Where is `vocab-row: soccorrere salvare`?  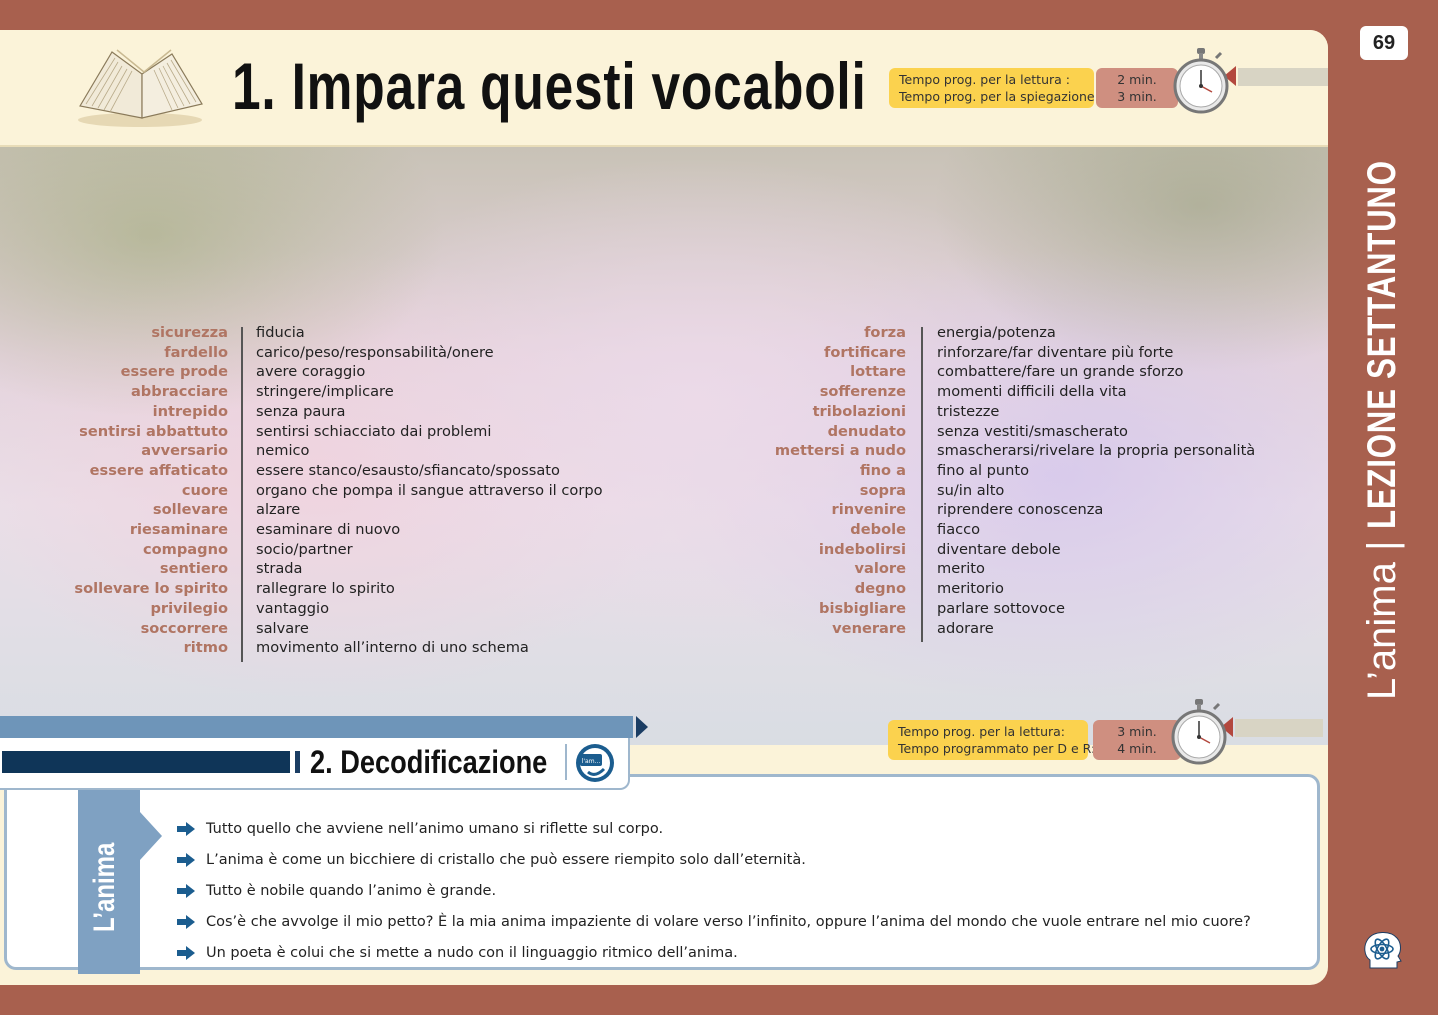
vocab-row: soccorrere salvare is located at coordinates (331, 629).